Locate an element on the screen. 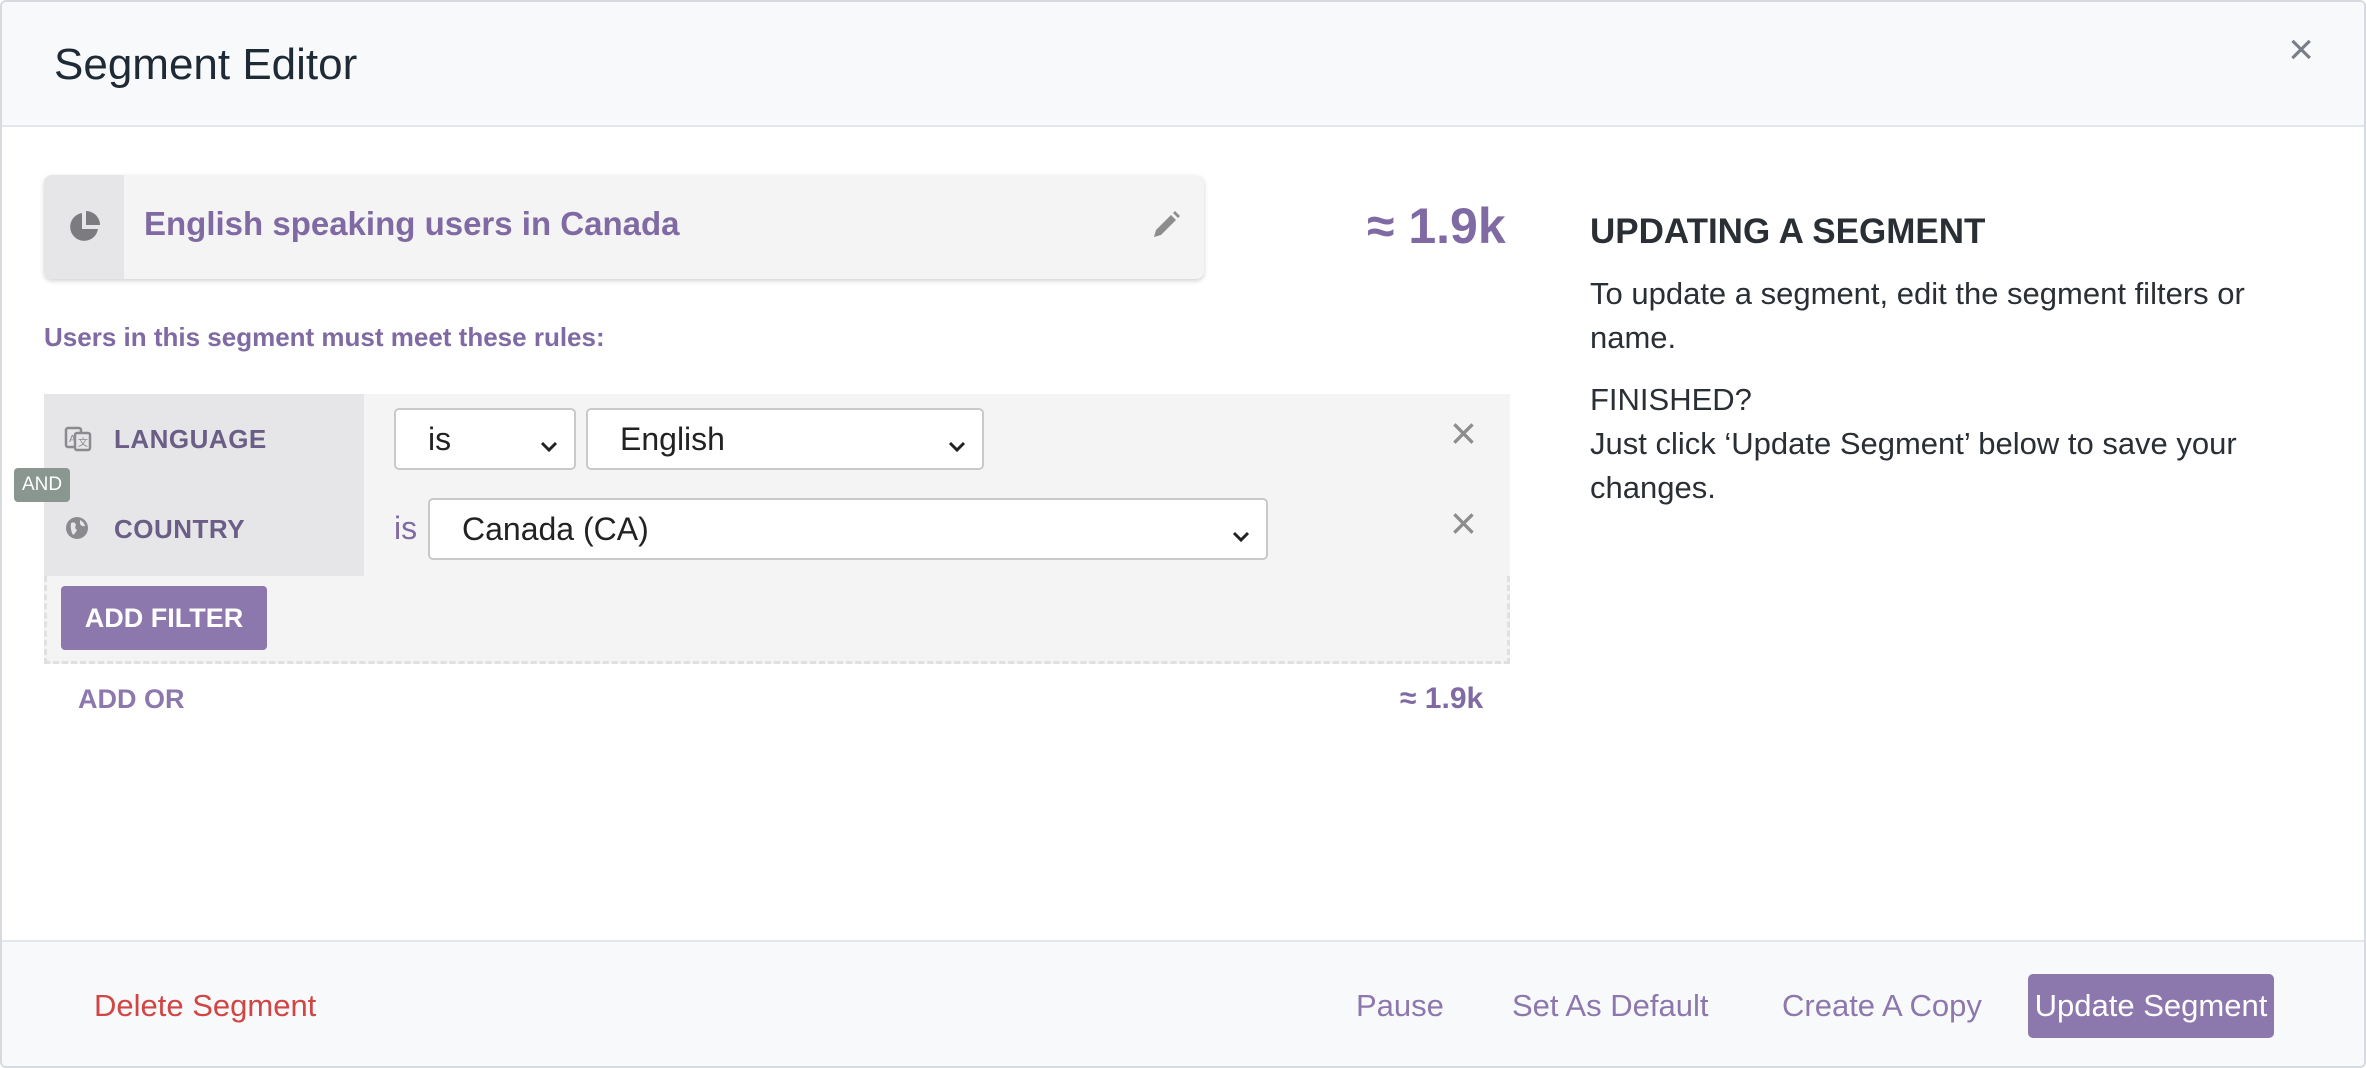  language-operator-value: is is located at coordinates (440, 438).